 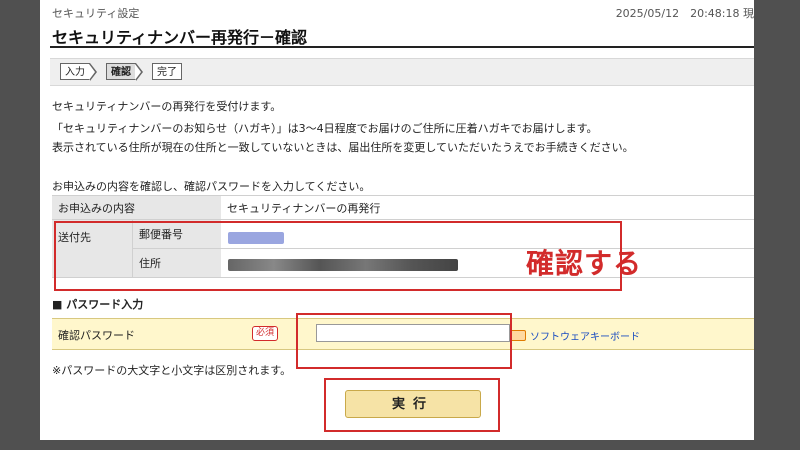 What do you see at coordinates (404, 341) in the screenshot?
I see `highlight-box-password` at bounding box center [404, 341].